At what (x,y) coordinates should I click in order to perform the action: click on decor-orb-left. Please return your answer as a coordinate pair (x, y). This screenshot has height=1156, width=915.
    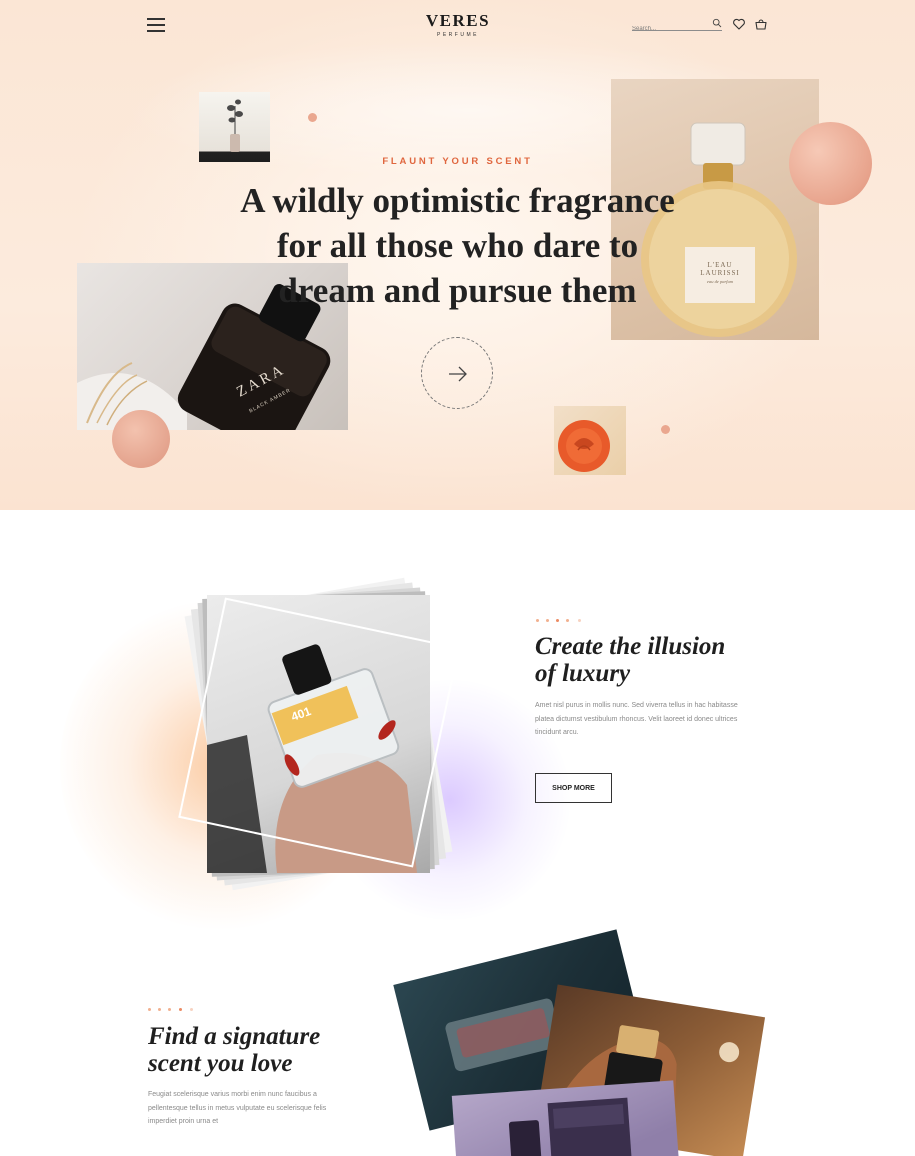
    Looking at the image, I should click on (141, 439).